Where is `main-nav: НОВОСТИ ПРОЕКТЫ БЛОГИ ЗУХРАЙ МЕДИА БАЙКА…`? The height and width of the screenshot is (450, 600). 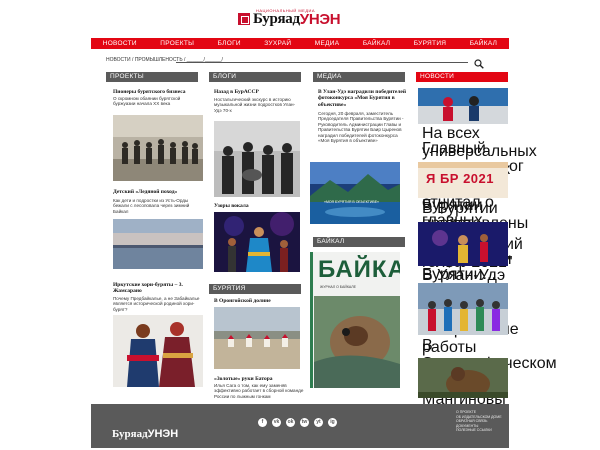
main-nav: НОВОСТИ ПРОЕКТЫ БЛОГИ ЗУХРАЙ МЕДИА БАЙКА… is located at coordinates (300, 43).